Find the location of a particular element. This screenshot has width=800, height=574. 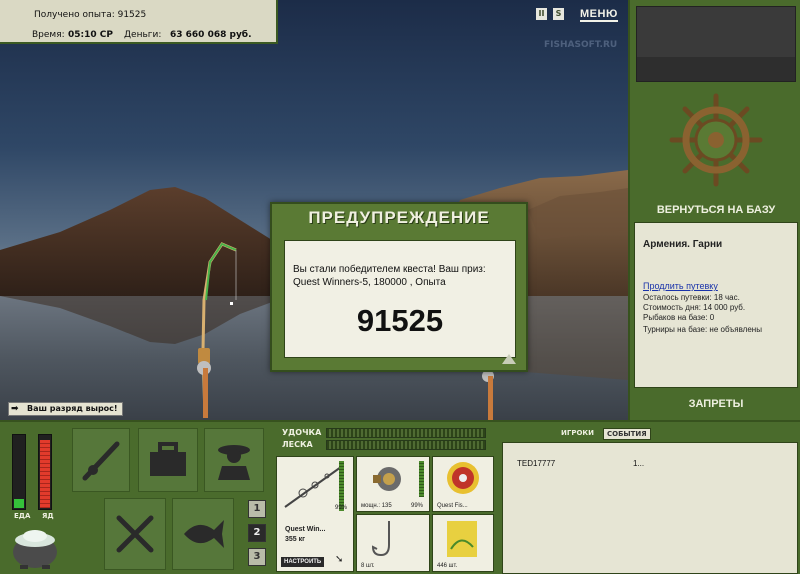

reel-condition-bar is located at coordinates (421, 479).